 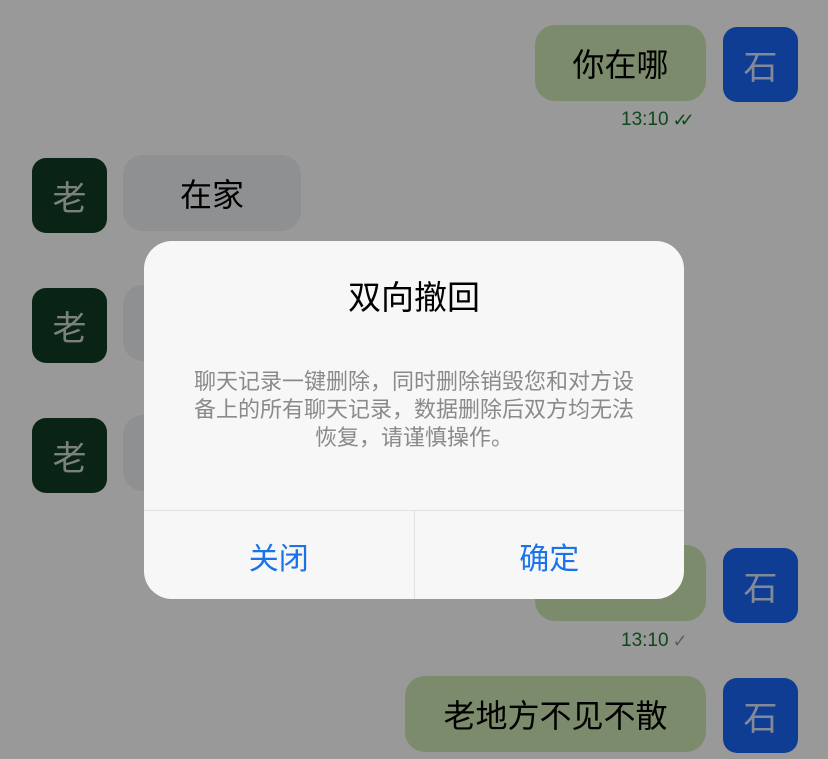 I want to click on close-button: 关闭, so click(x=279, y=555).